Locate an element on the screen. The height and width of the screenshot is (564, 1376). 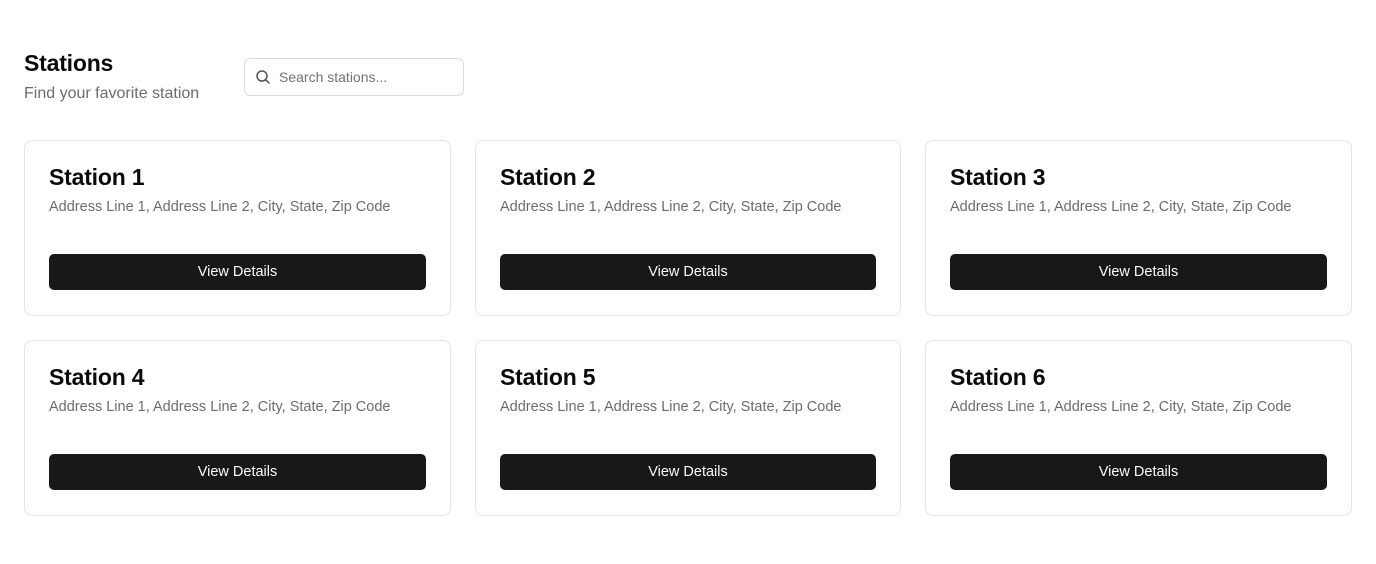
station-name: Station 5 is located at coordinates (548, 377).